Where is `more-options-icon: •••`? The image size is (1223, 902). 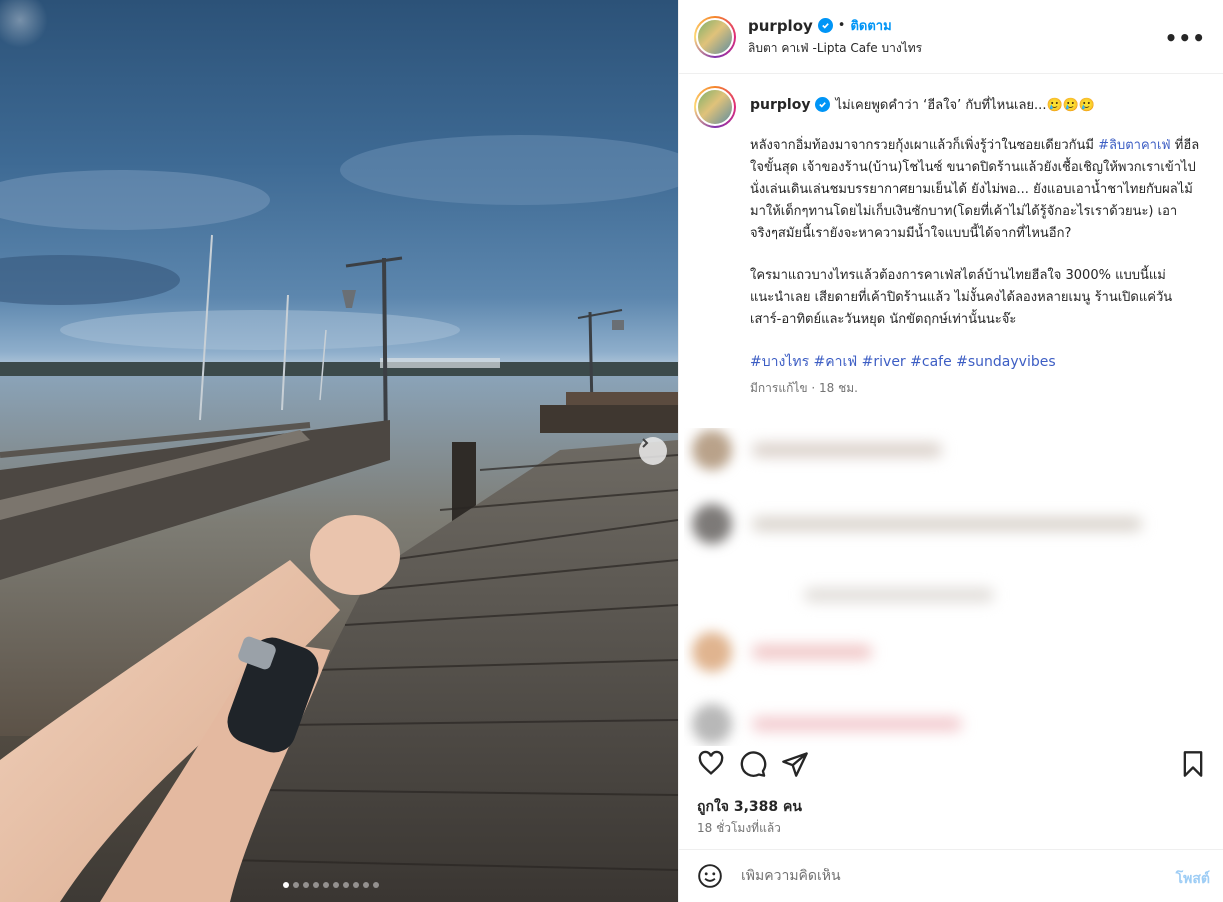 more-options-icon: ••• is located at coordinates (1185, 38).